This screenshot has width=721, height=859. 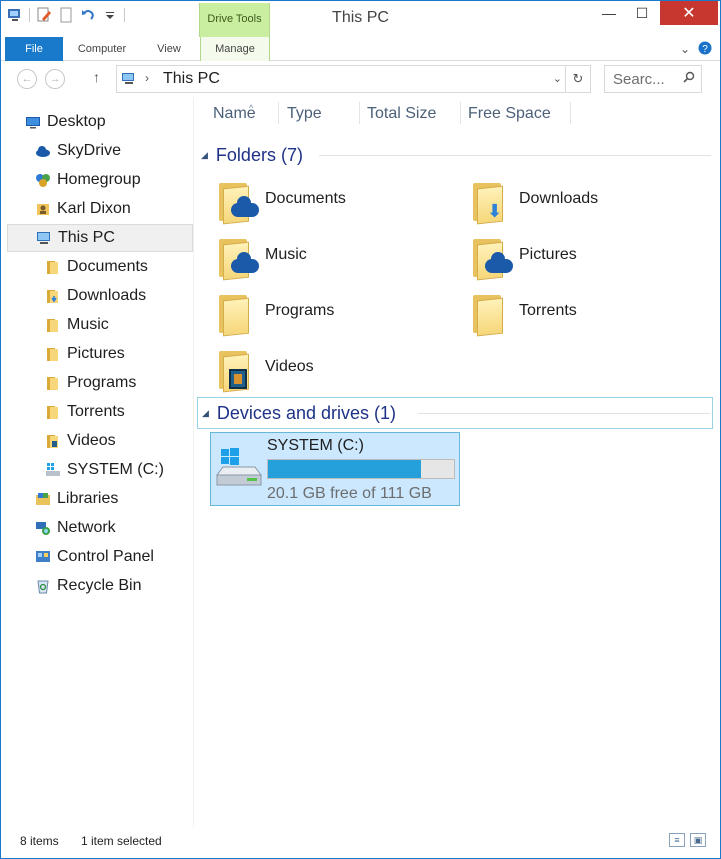 I want to click on homegroup-icon, so click(x=43, y=180).